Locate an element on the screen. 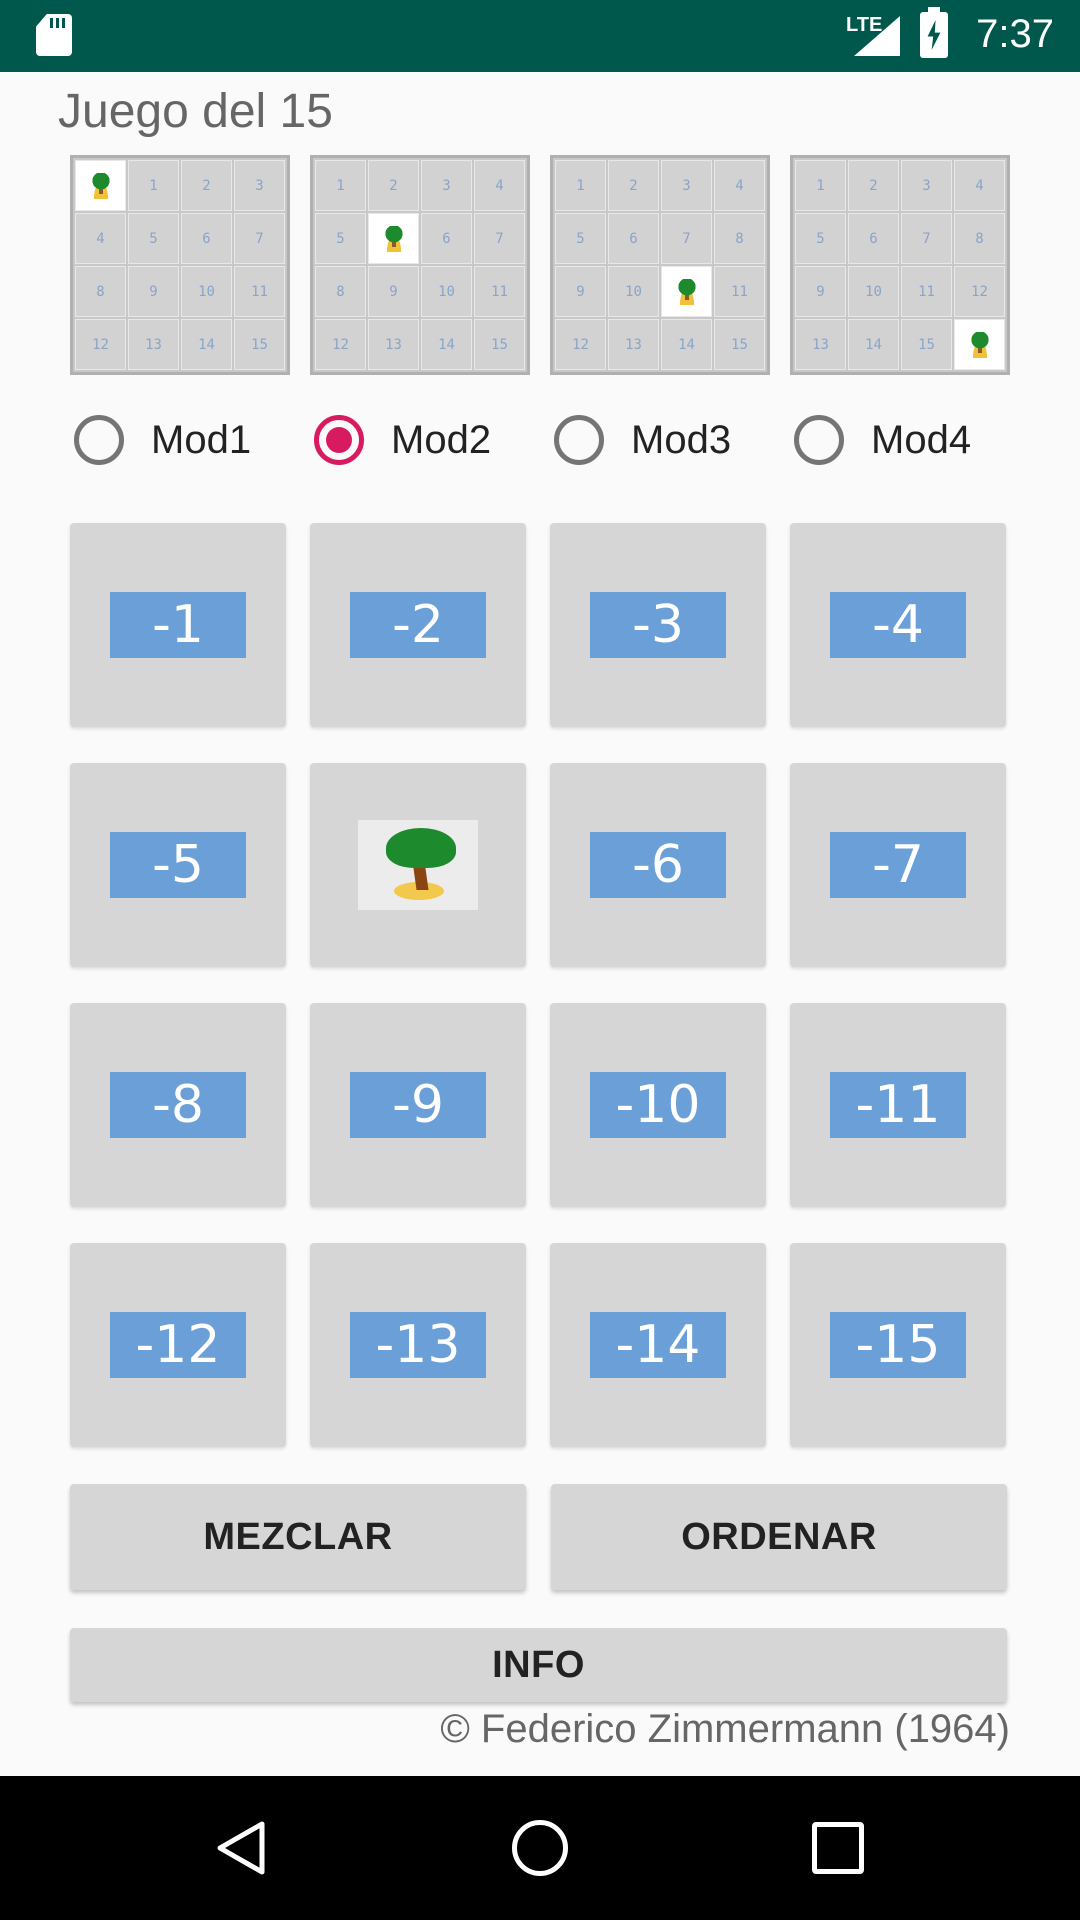 The height and width of the screenshot is (1920, 1080). tile-number: -13 is located at coordinates (418, 1345).